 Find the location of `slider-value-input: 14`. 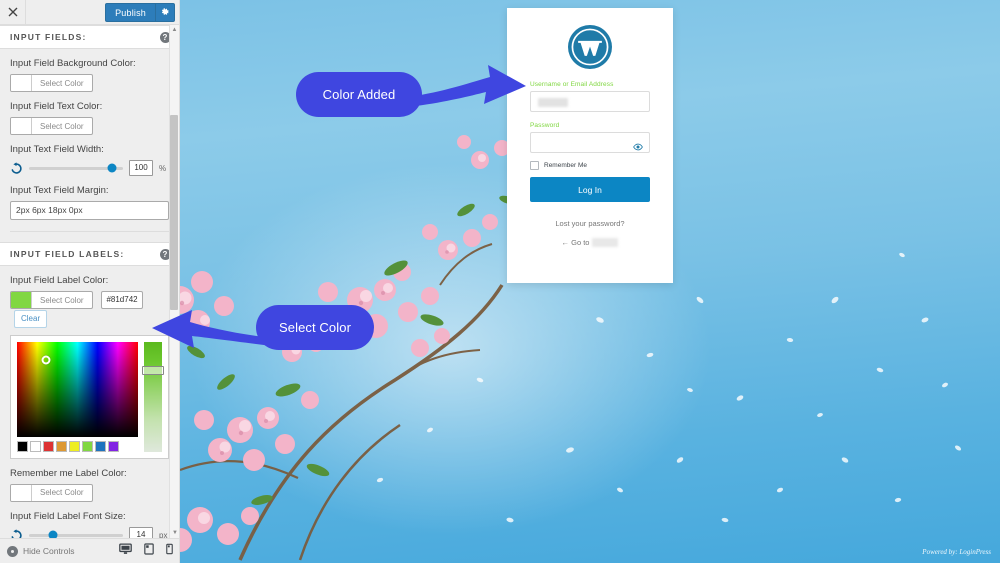

slider-value-input: 14 is located at coordinates (141, 532).